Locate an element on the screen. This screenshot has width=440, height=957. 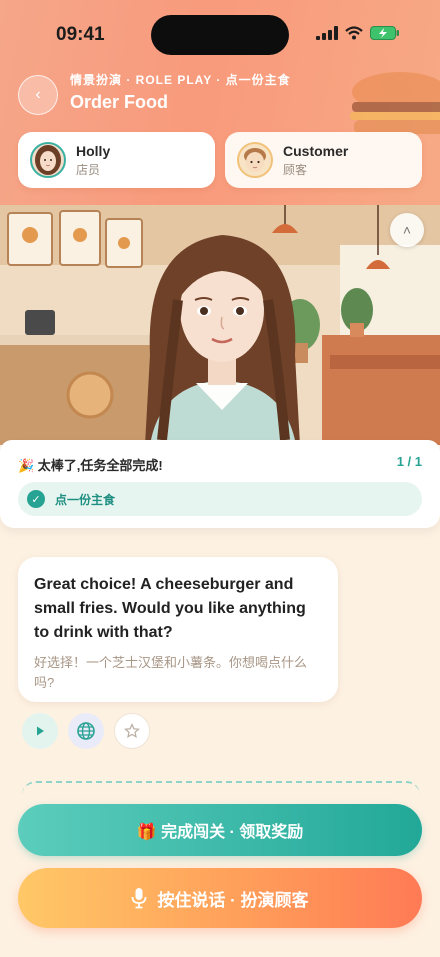
task-item: ✓ 点一份主食 is located at coordinates (220, 499).